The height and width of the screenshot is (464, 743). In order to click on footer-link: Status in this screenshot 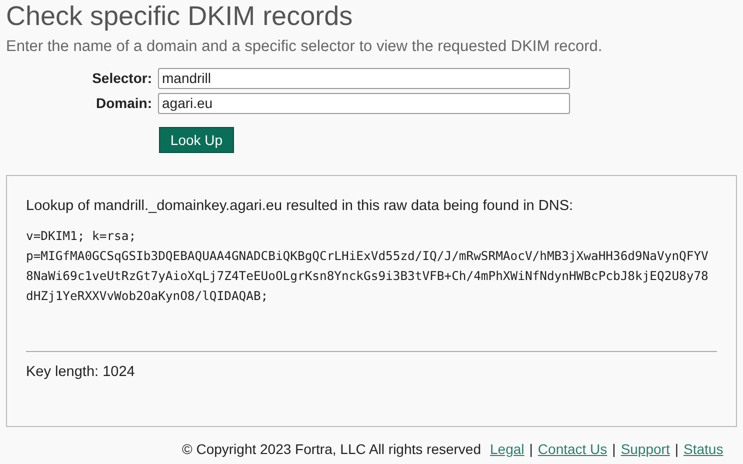, I will do `click(704, 449)`.